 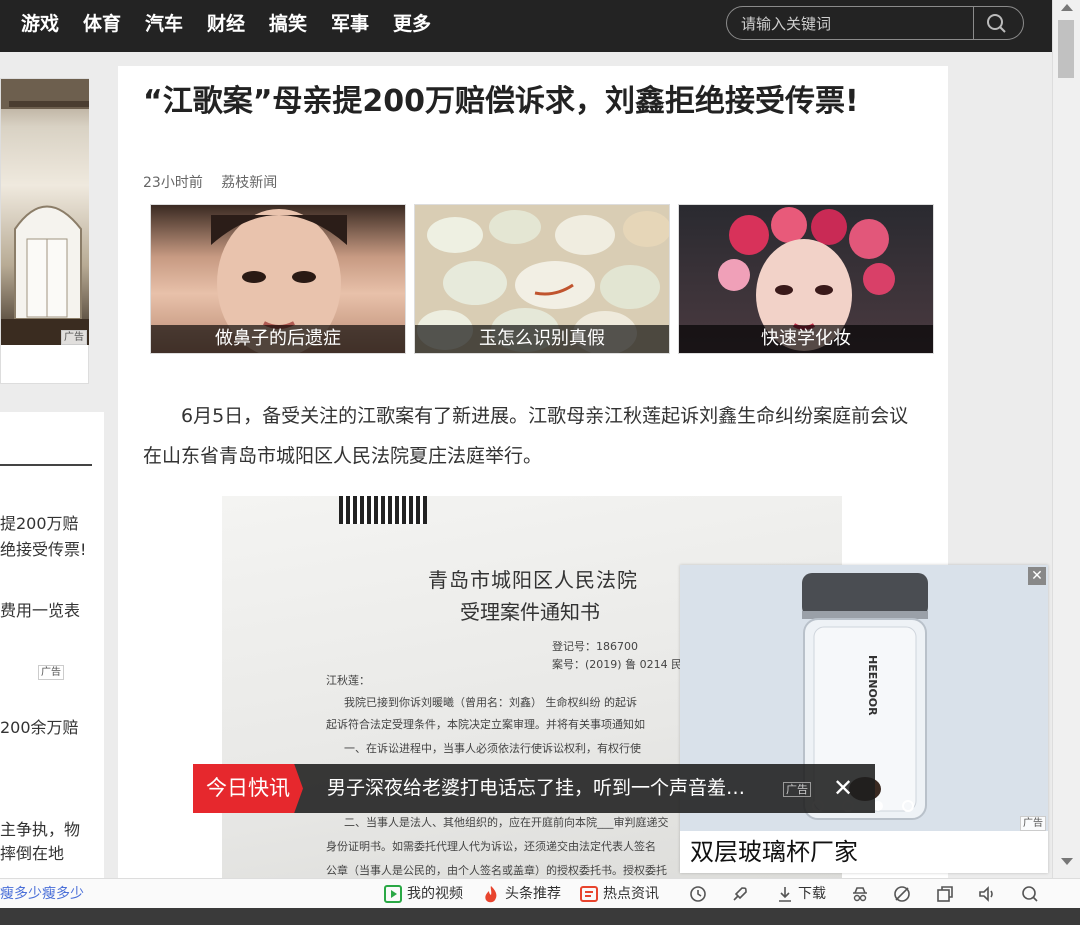 I want to click on doc-notice-title: 受理案件通知书, so click(x=530, y=612).